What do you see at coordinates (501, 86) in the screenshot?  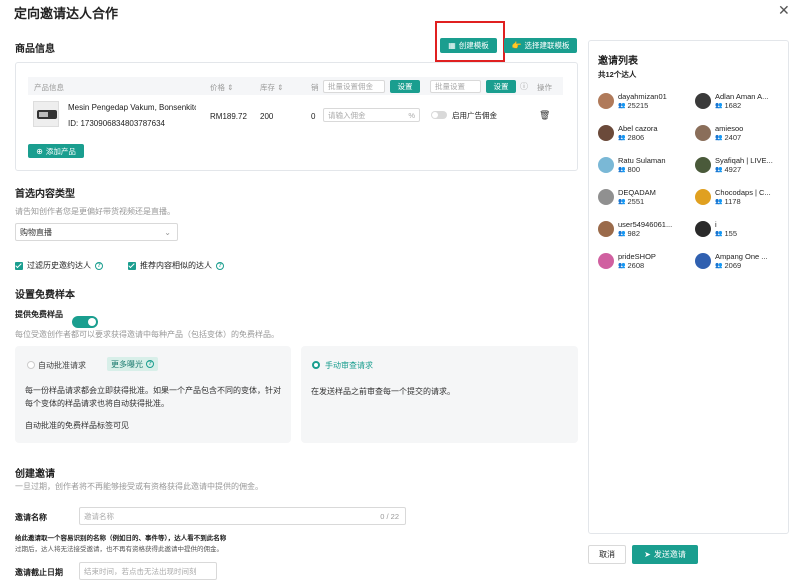 I see `set-ad-button: 设置` at bounding box center [501, 86].